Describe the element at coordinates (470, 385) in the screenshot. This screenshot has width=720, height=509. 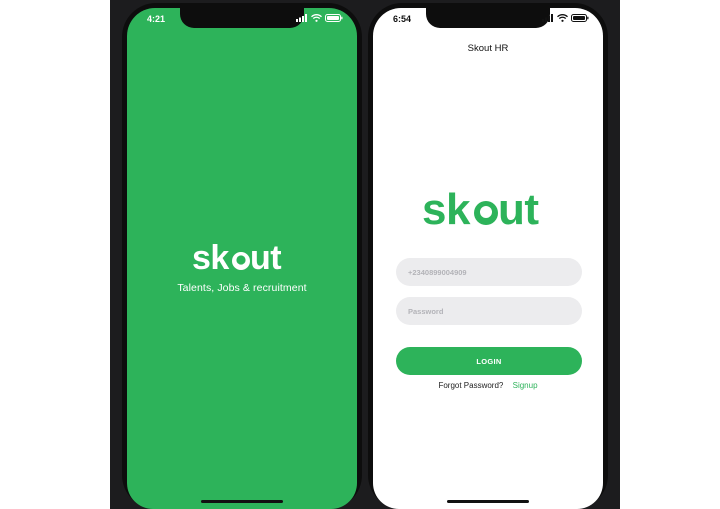
I see `forgot-password-link: Forgot Password?` at that location.